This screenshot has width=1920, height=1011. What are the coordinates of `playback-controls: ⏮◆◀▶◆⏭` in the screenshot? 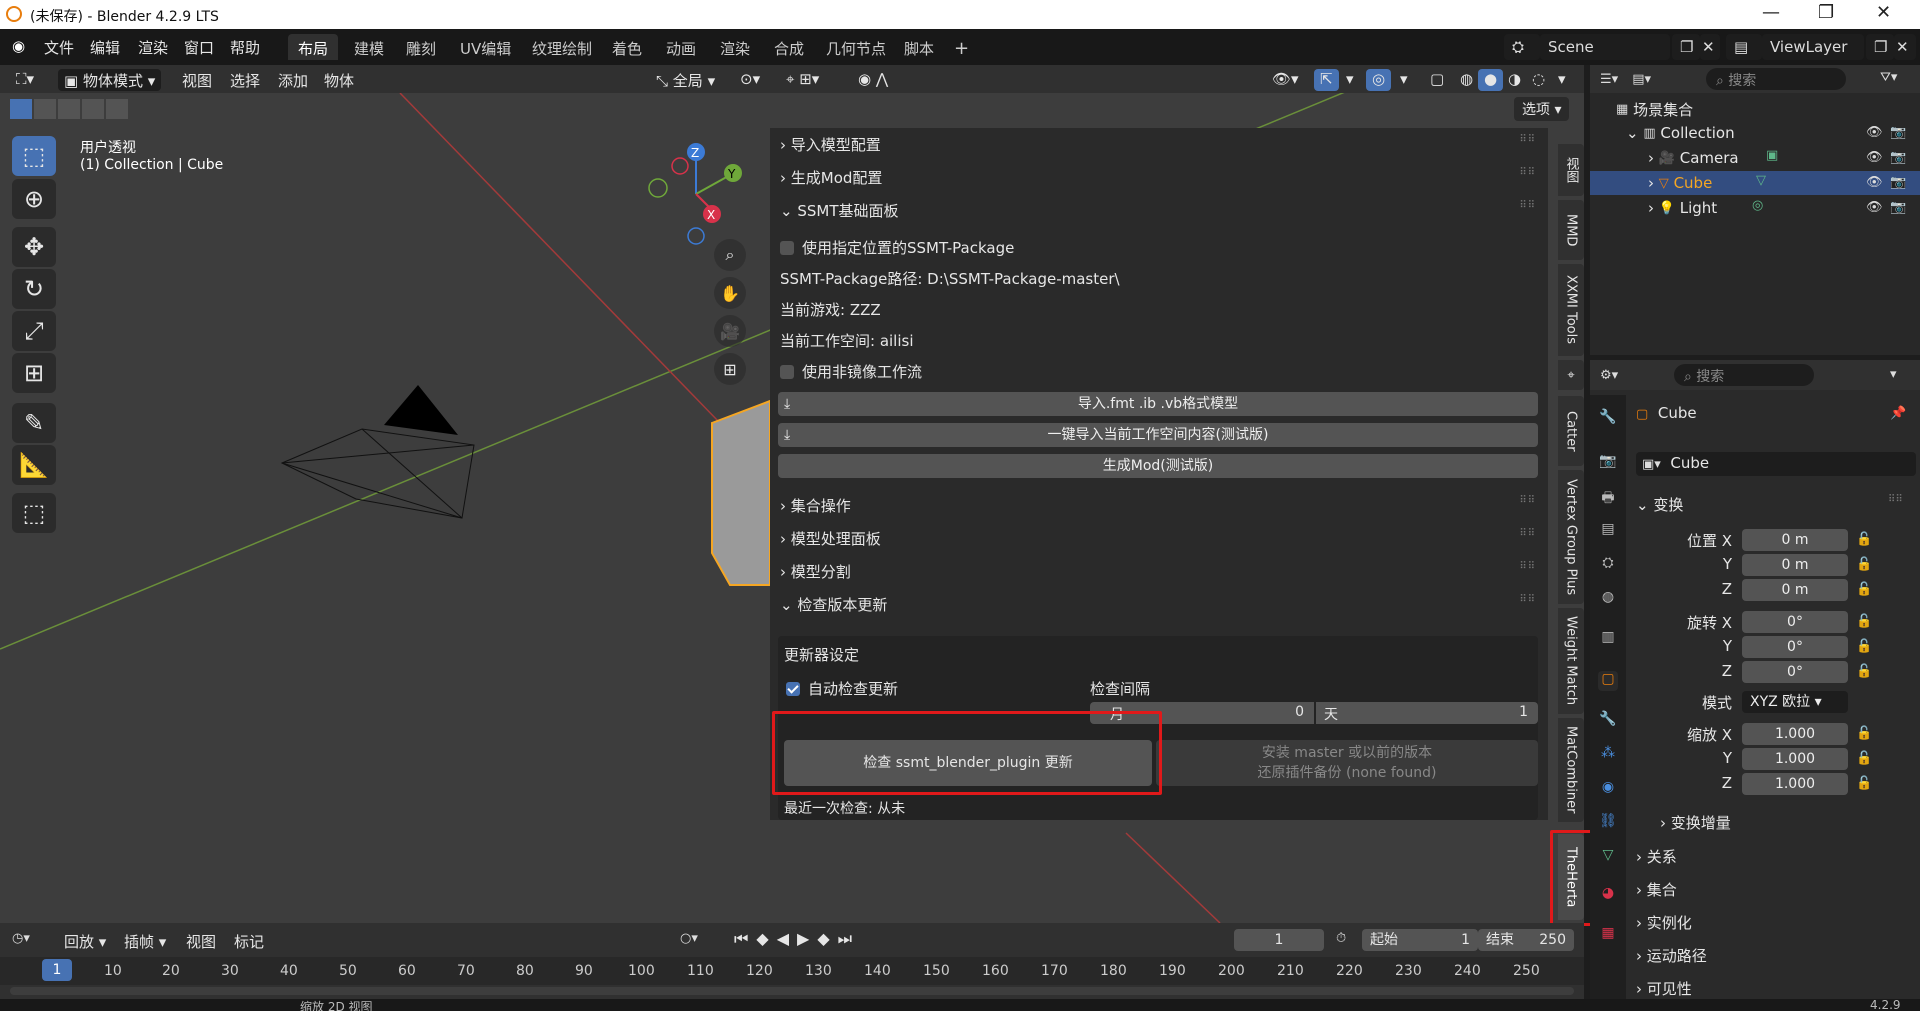 It's located at (797, 939).